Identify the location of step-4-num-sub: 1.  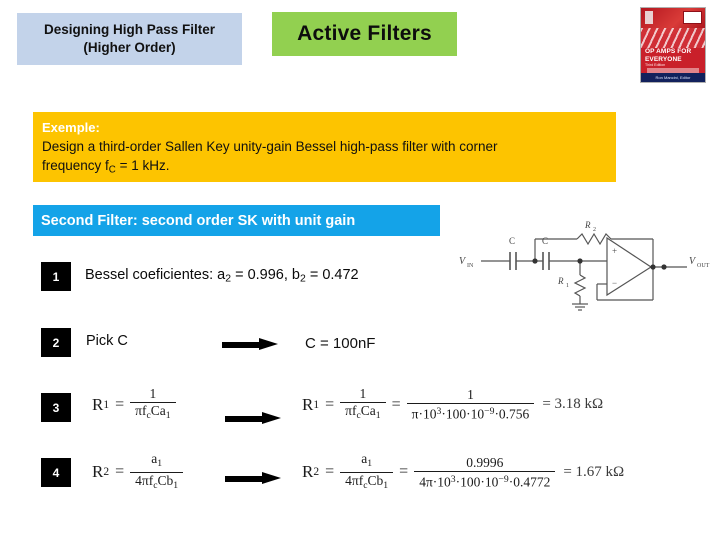
(160, 463).